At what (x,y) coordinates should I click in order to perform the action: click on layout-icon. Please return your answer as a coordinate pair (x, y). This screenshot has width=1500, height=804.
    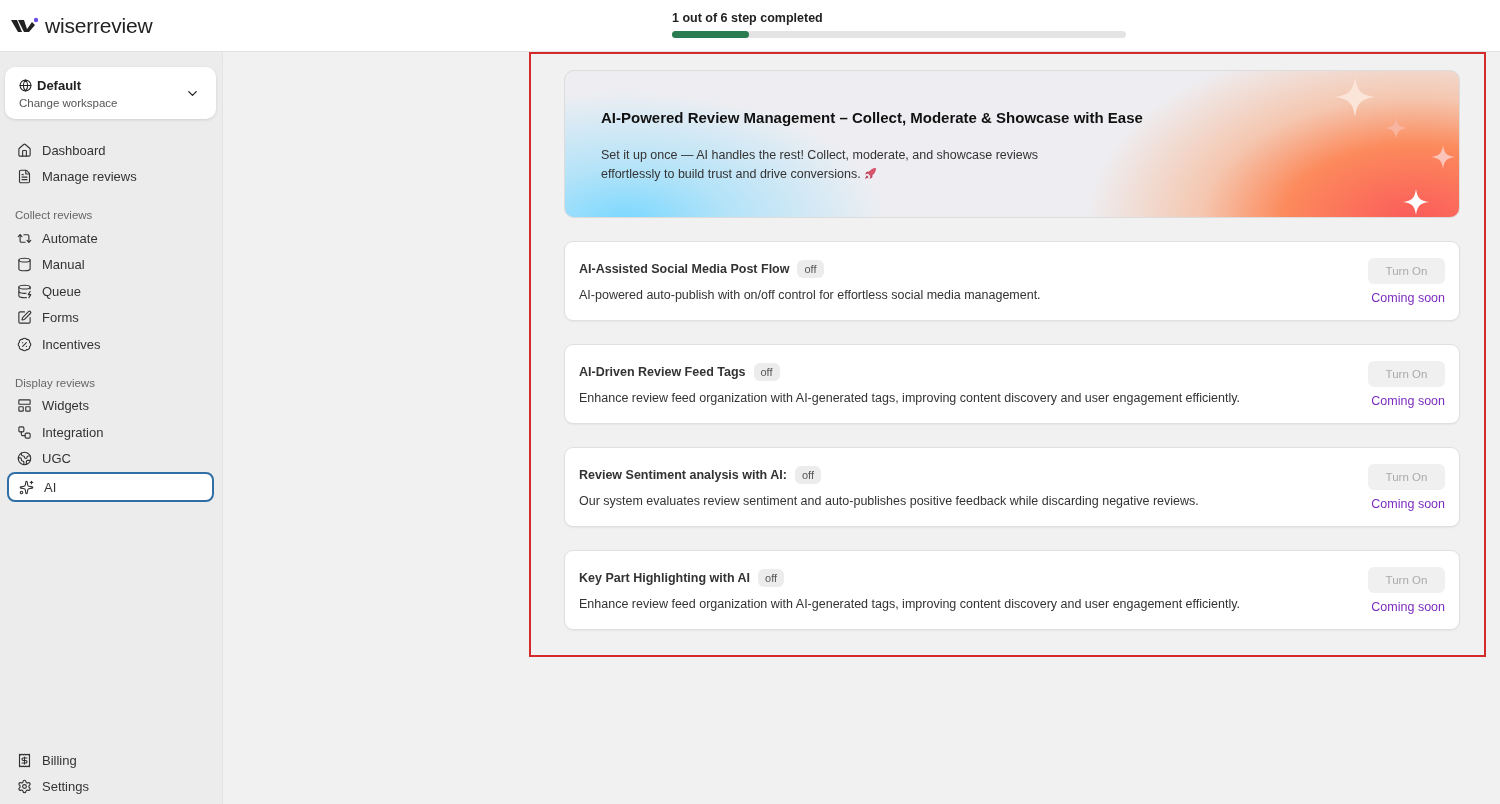
    Looking at the image, I should click on (24, 406).